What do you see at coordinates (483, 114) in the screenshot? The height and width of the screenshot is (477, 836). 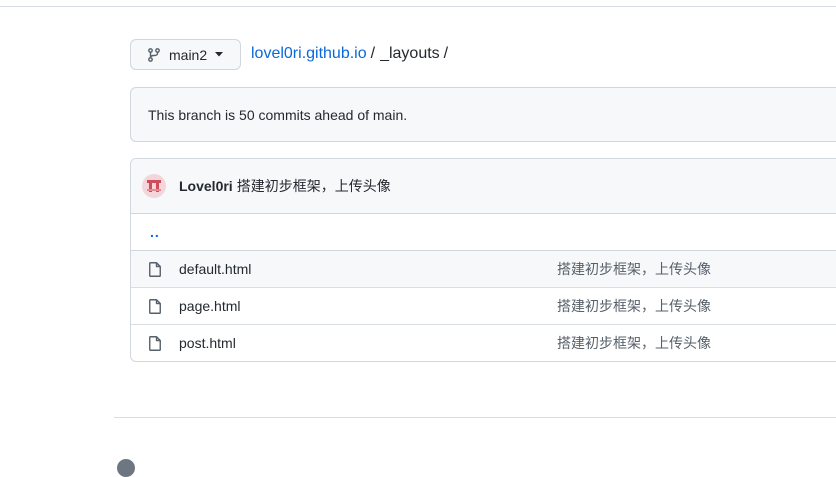 I see `branch-ahead-notice: This branch is 50 commits ahead of main.` at bounding box center [483, 114].